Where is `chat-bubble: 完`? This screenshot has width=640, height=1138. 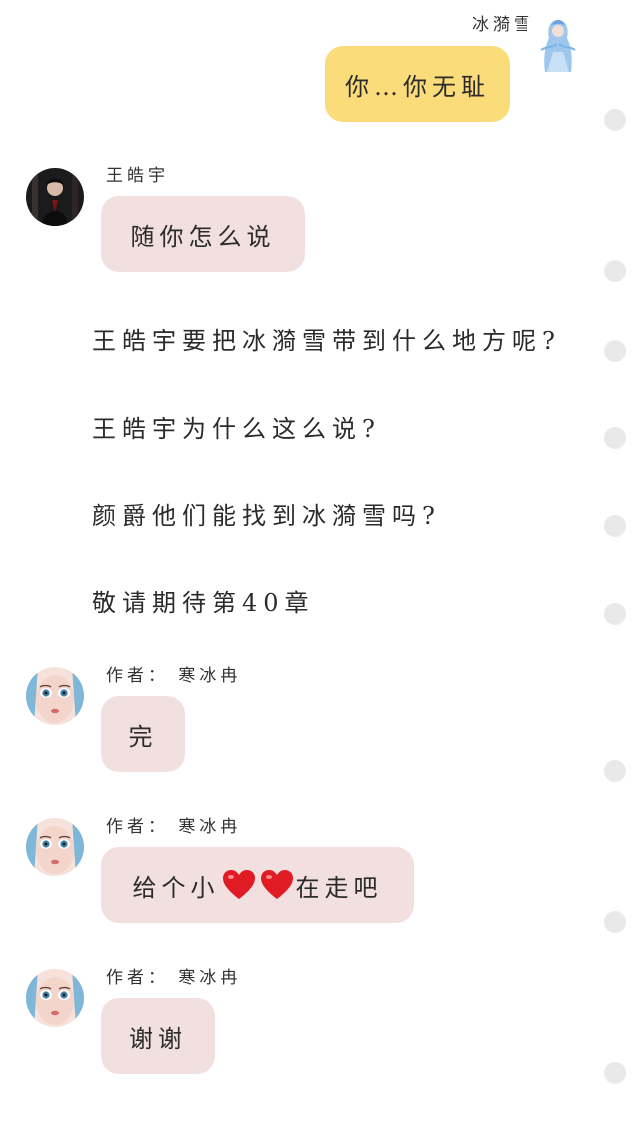
chat-bubble: 完 is located at coordinates (143, 734).